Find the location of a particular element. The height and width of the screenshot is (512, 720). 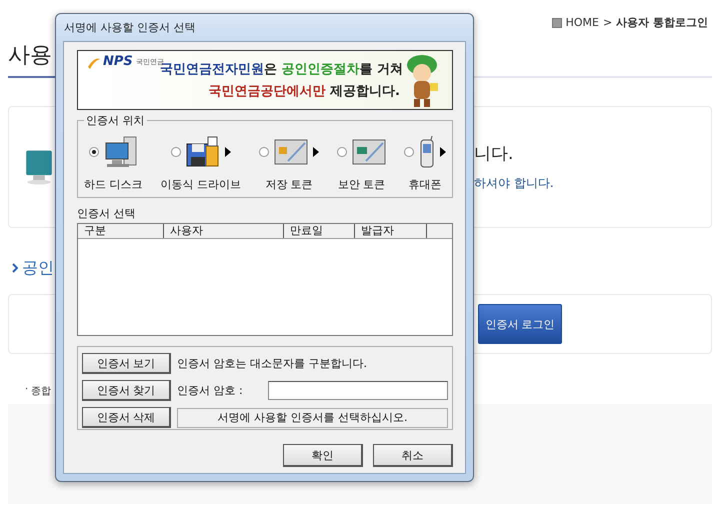

notice-text: 니다. is located at coordinates (494, 154).